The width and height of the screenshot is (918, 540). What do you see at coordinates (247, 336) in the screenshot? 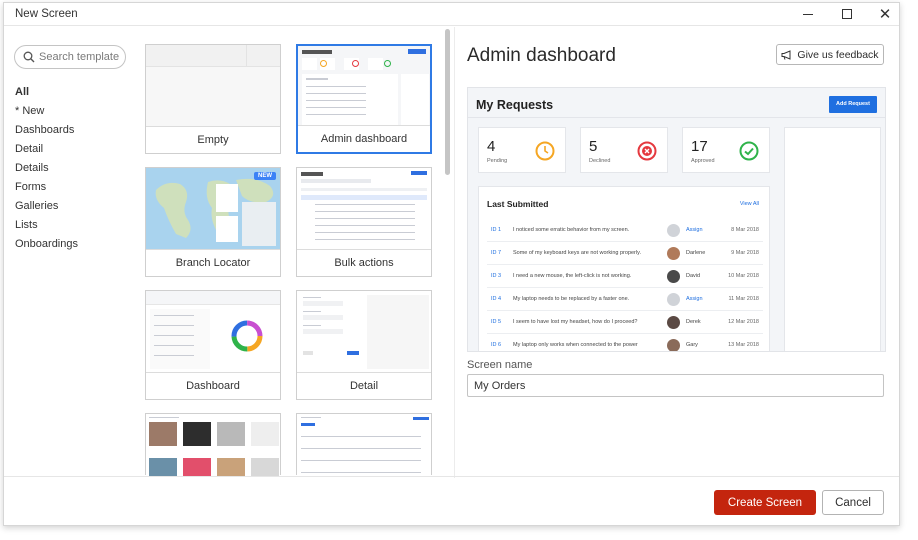
I see `donut-chart-thumbnail` at bounding box center [247, 336].